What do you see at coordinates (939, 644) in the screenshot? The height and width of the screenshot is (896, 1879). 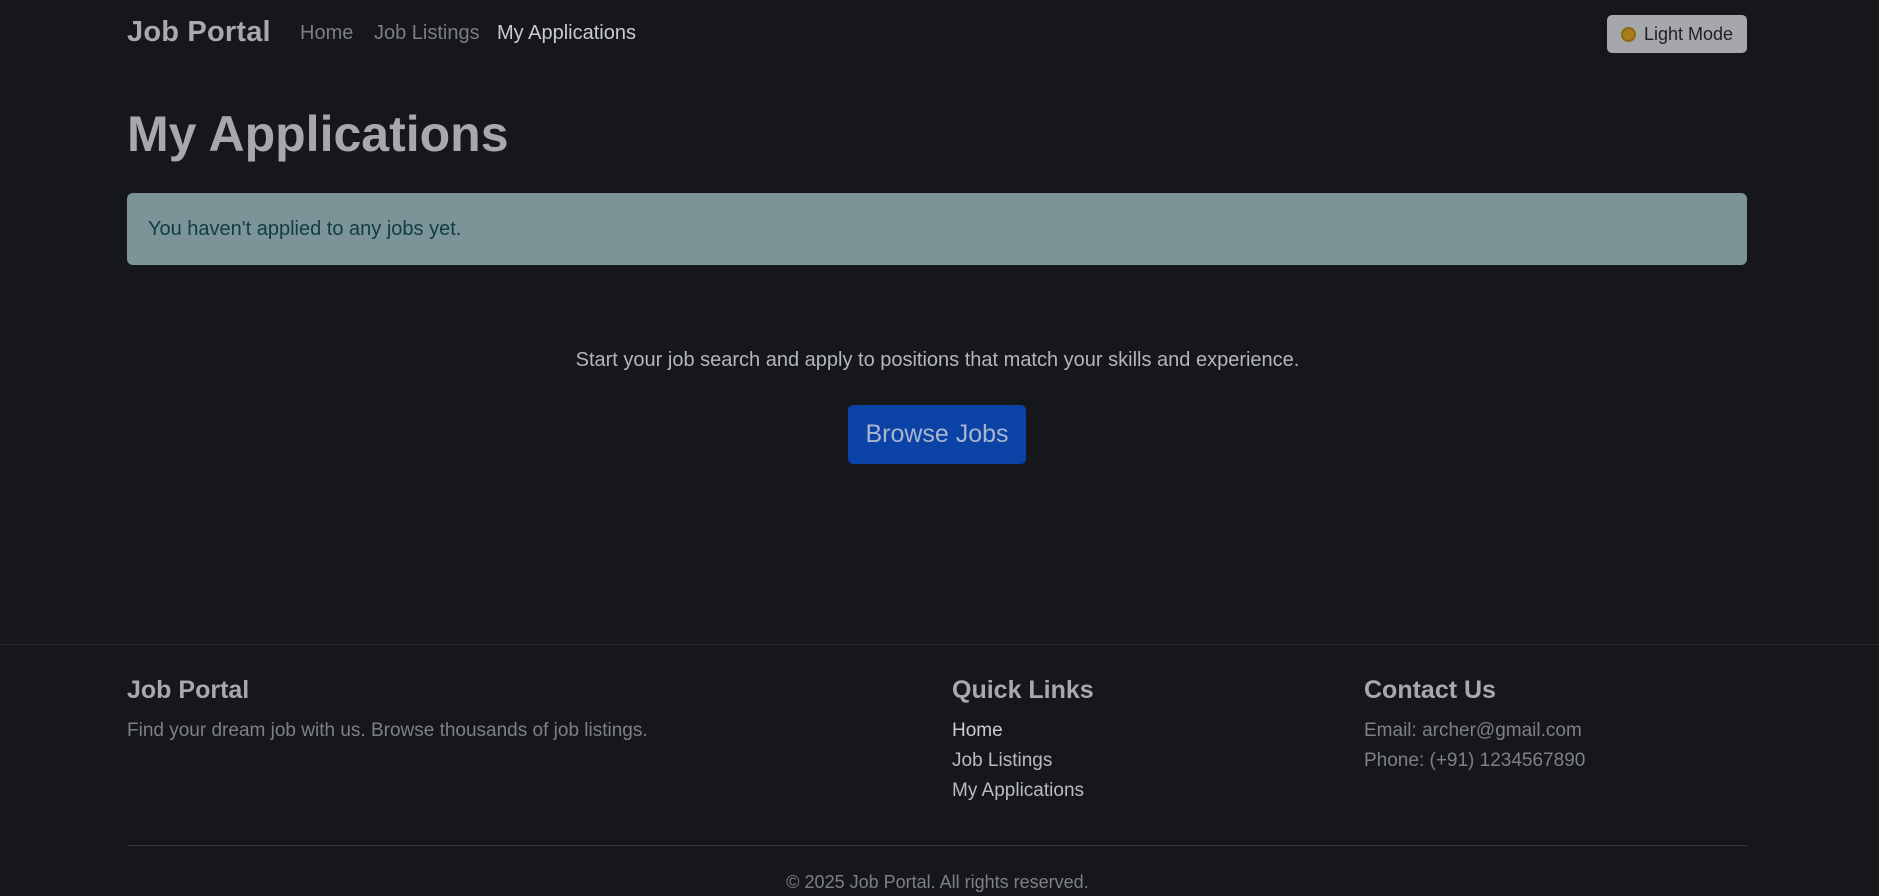 I see `footer-divider` at bounding box center [939, 644].